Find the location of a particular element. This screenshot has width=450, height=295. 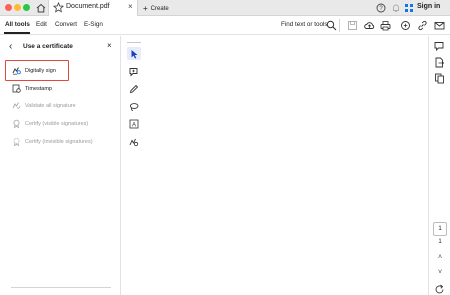

sign-in-button: Sign in is located at coordinates (428, 6).